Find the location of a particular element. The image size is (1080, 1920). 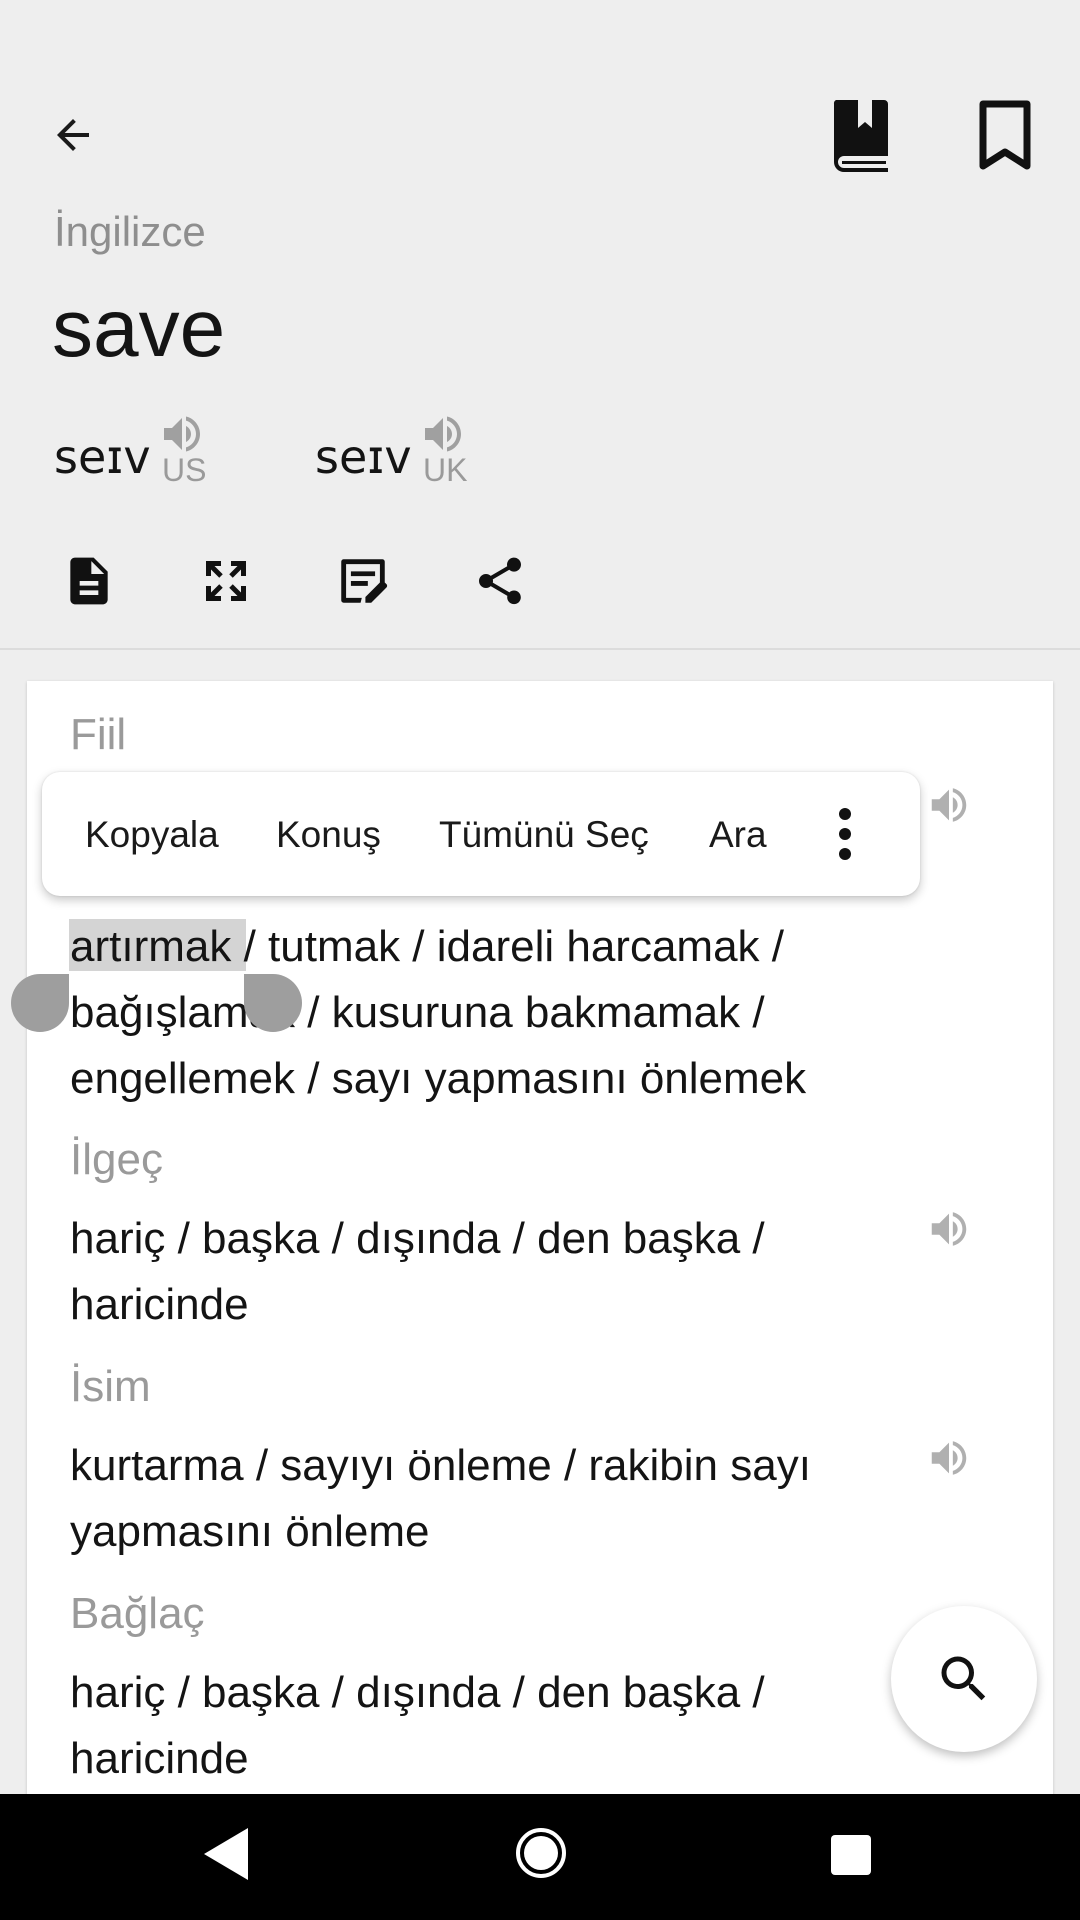

nav-home-icon is located at coordinates (541, 1855).